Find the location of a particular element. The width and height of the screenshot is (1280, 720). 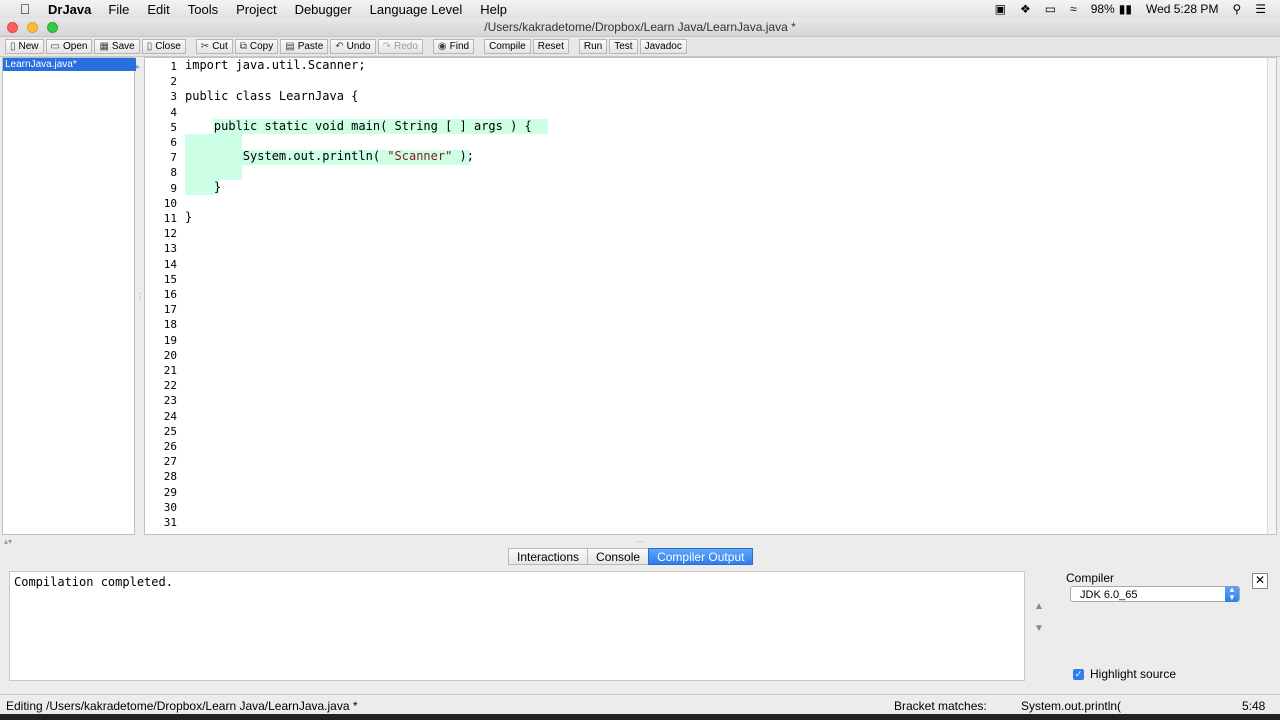

previous-error-up-arrow-icon: ▲ is located at coordinates (1039, 607).